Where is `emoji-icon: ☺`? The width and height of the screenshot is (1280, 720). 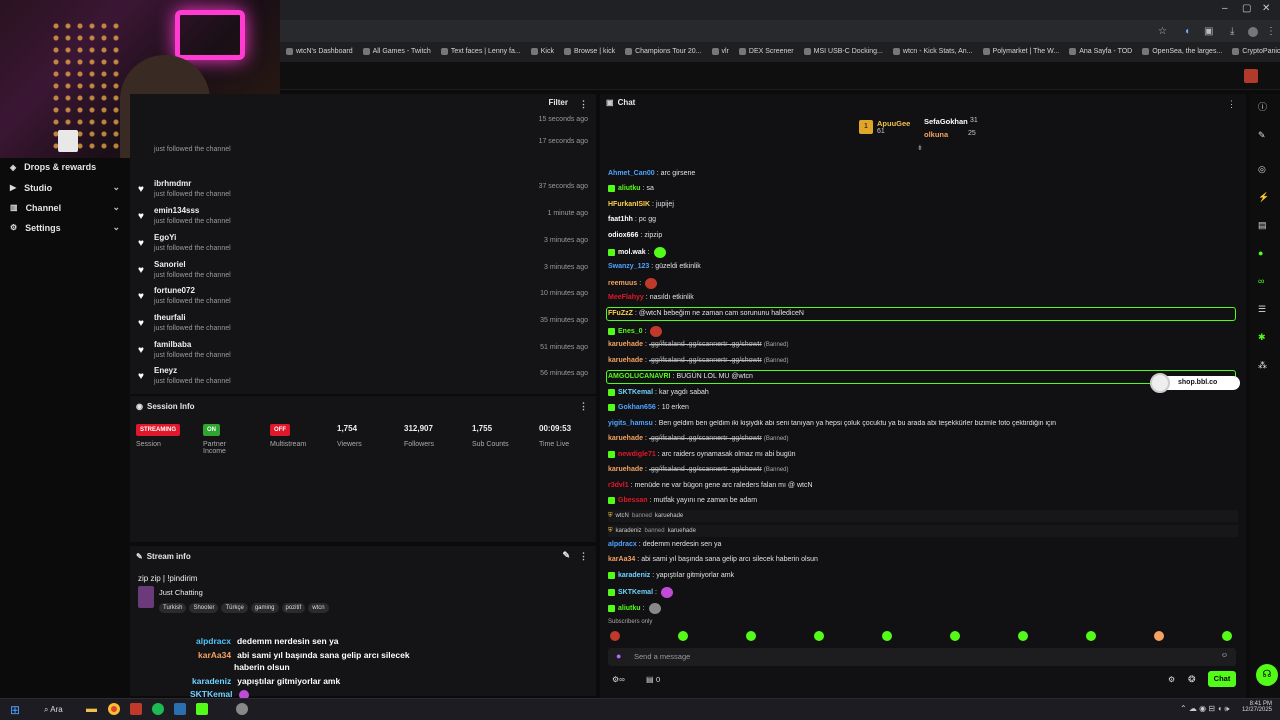
emoji-icon: ☺ is located at coordinates (1224, 655).